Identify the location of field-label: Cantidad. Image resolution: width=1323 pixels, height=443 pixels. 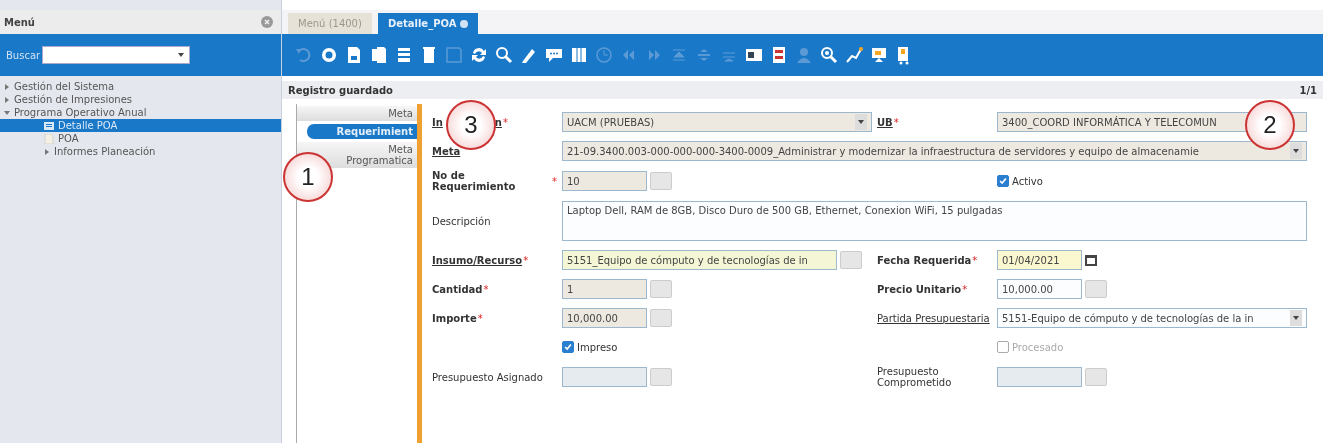
(457, 289).